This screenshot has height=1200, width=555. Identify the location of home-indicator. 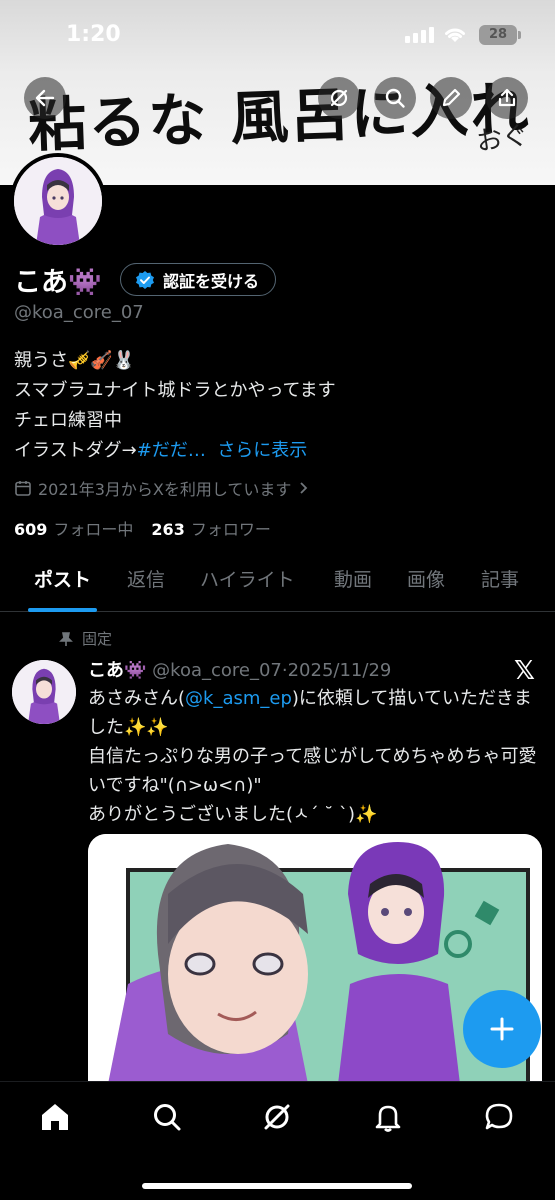
(277, 1186).